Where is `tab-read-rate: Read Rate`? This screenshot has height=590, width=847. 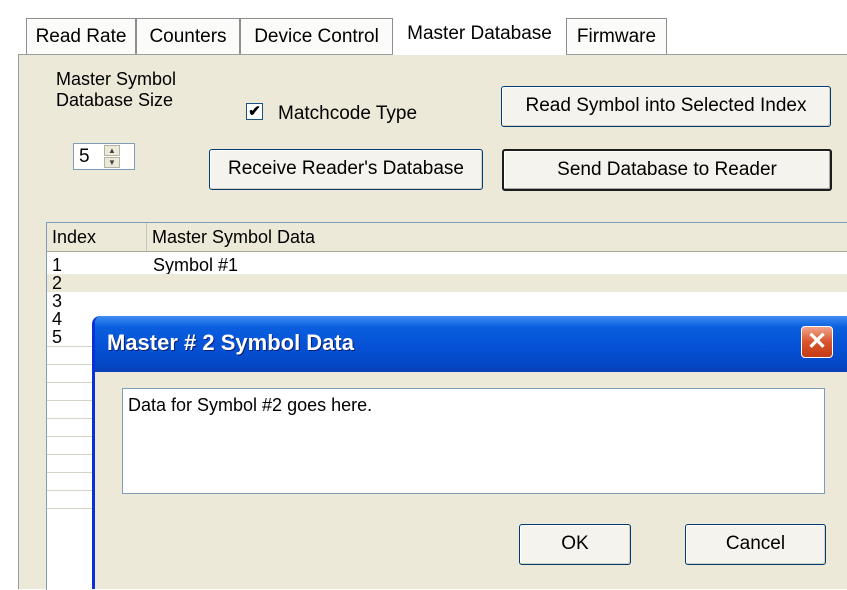 tab-read-rate: Read Rate is located at coordinates (81, 36).